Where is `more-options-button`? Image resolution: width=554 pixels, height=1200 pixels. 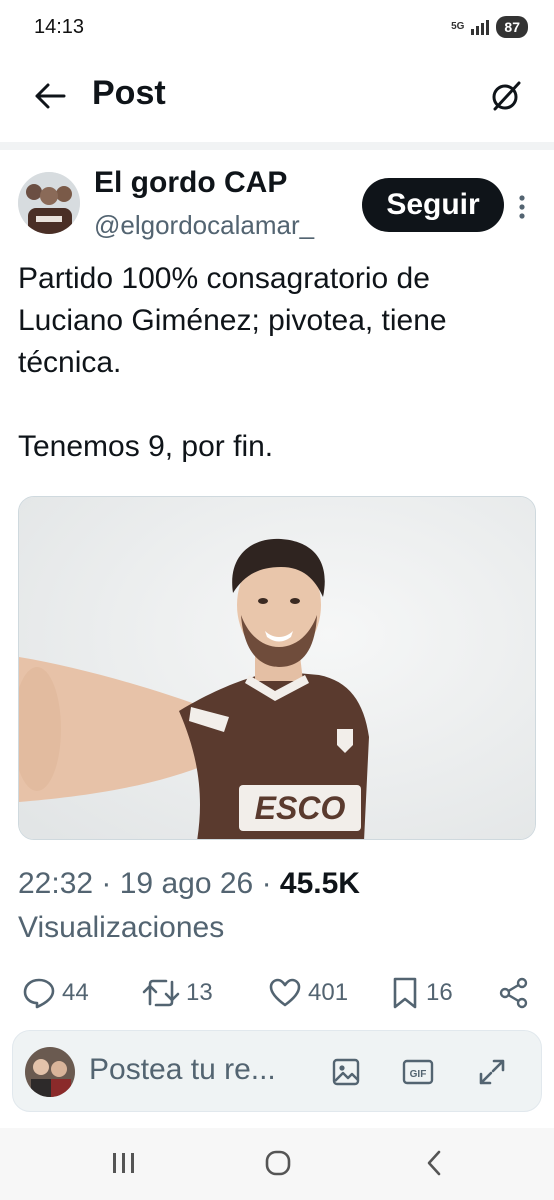 more-options-button is located at coordinates (522, 207).